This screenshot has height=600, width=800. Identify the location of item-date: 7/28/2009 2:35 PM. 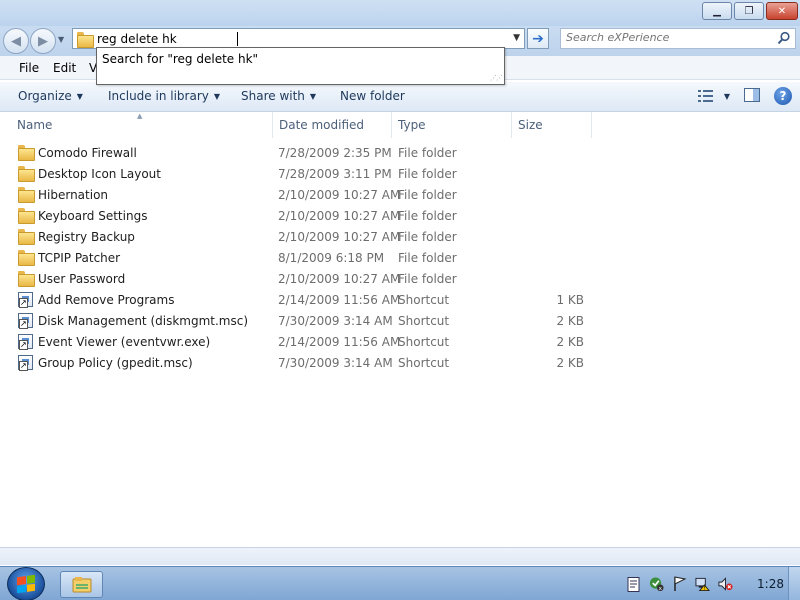
(335, 153).